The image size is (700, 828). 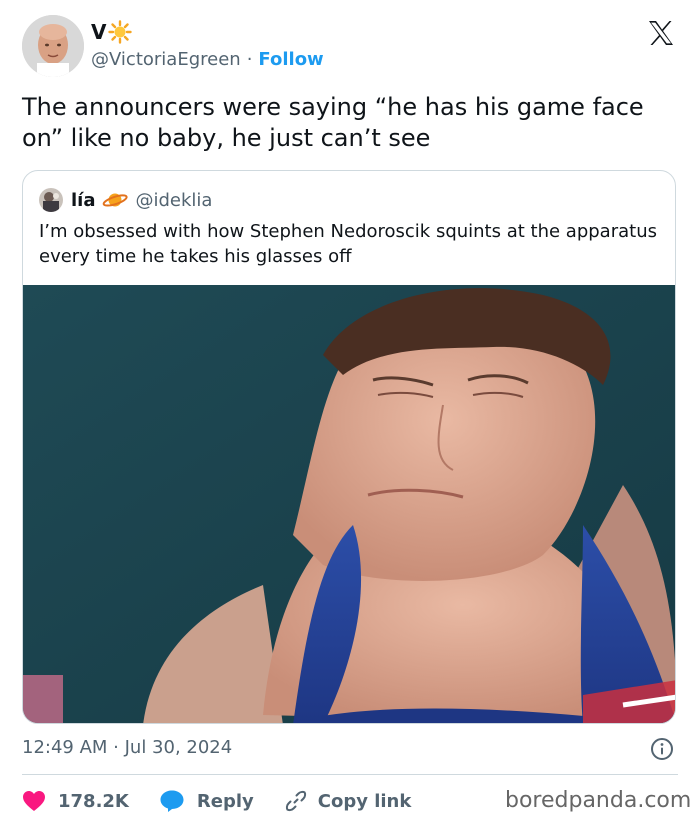 What do you see at coordinates (127, 748) in the screenshot?
I see `tweet-timestamp: 12:49 AM · Jul 30, 2024` at bounding box center [127, 748].